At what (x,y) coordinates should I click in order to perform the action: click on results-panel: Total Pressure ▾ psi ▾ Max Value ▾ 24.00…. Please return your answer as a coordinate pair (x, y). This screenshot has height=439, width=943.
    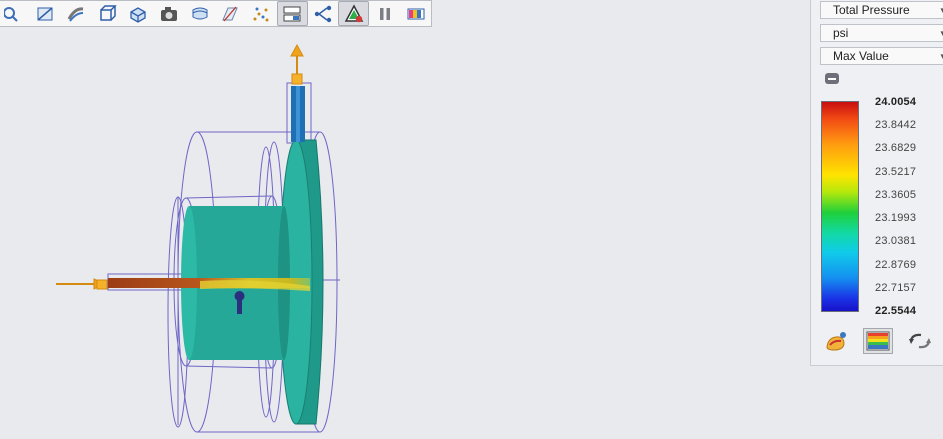
    Looking at the image, I should click on (876, 183).